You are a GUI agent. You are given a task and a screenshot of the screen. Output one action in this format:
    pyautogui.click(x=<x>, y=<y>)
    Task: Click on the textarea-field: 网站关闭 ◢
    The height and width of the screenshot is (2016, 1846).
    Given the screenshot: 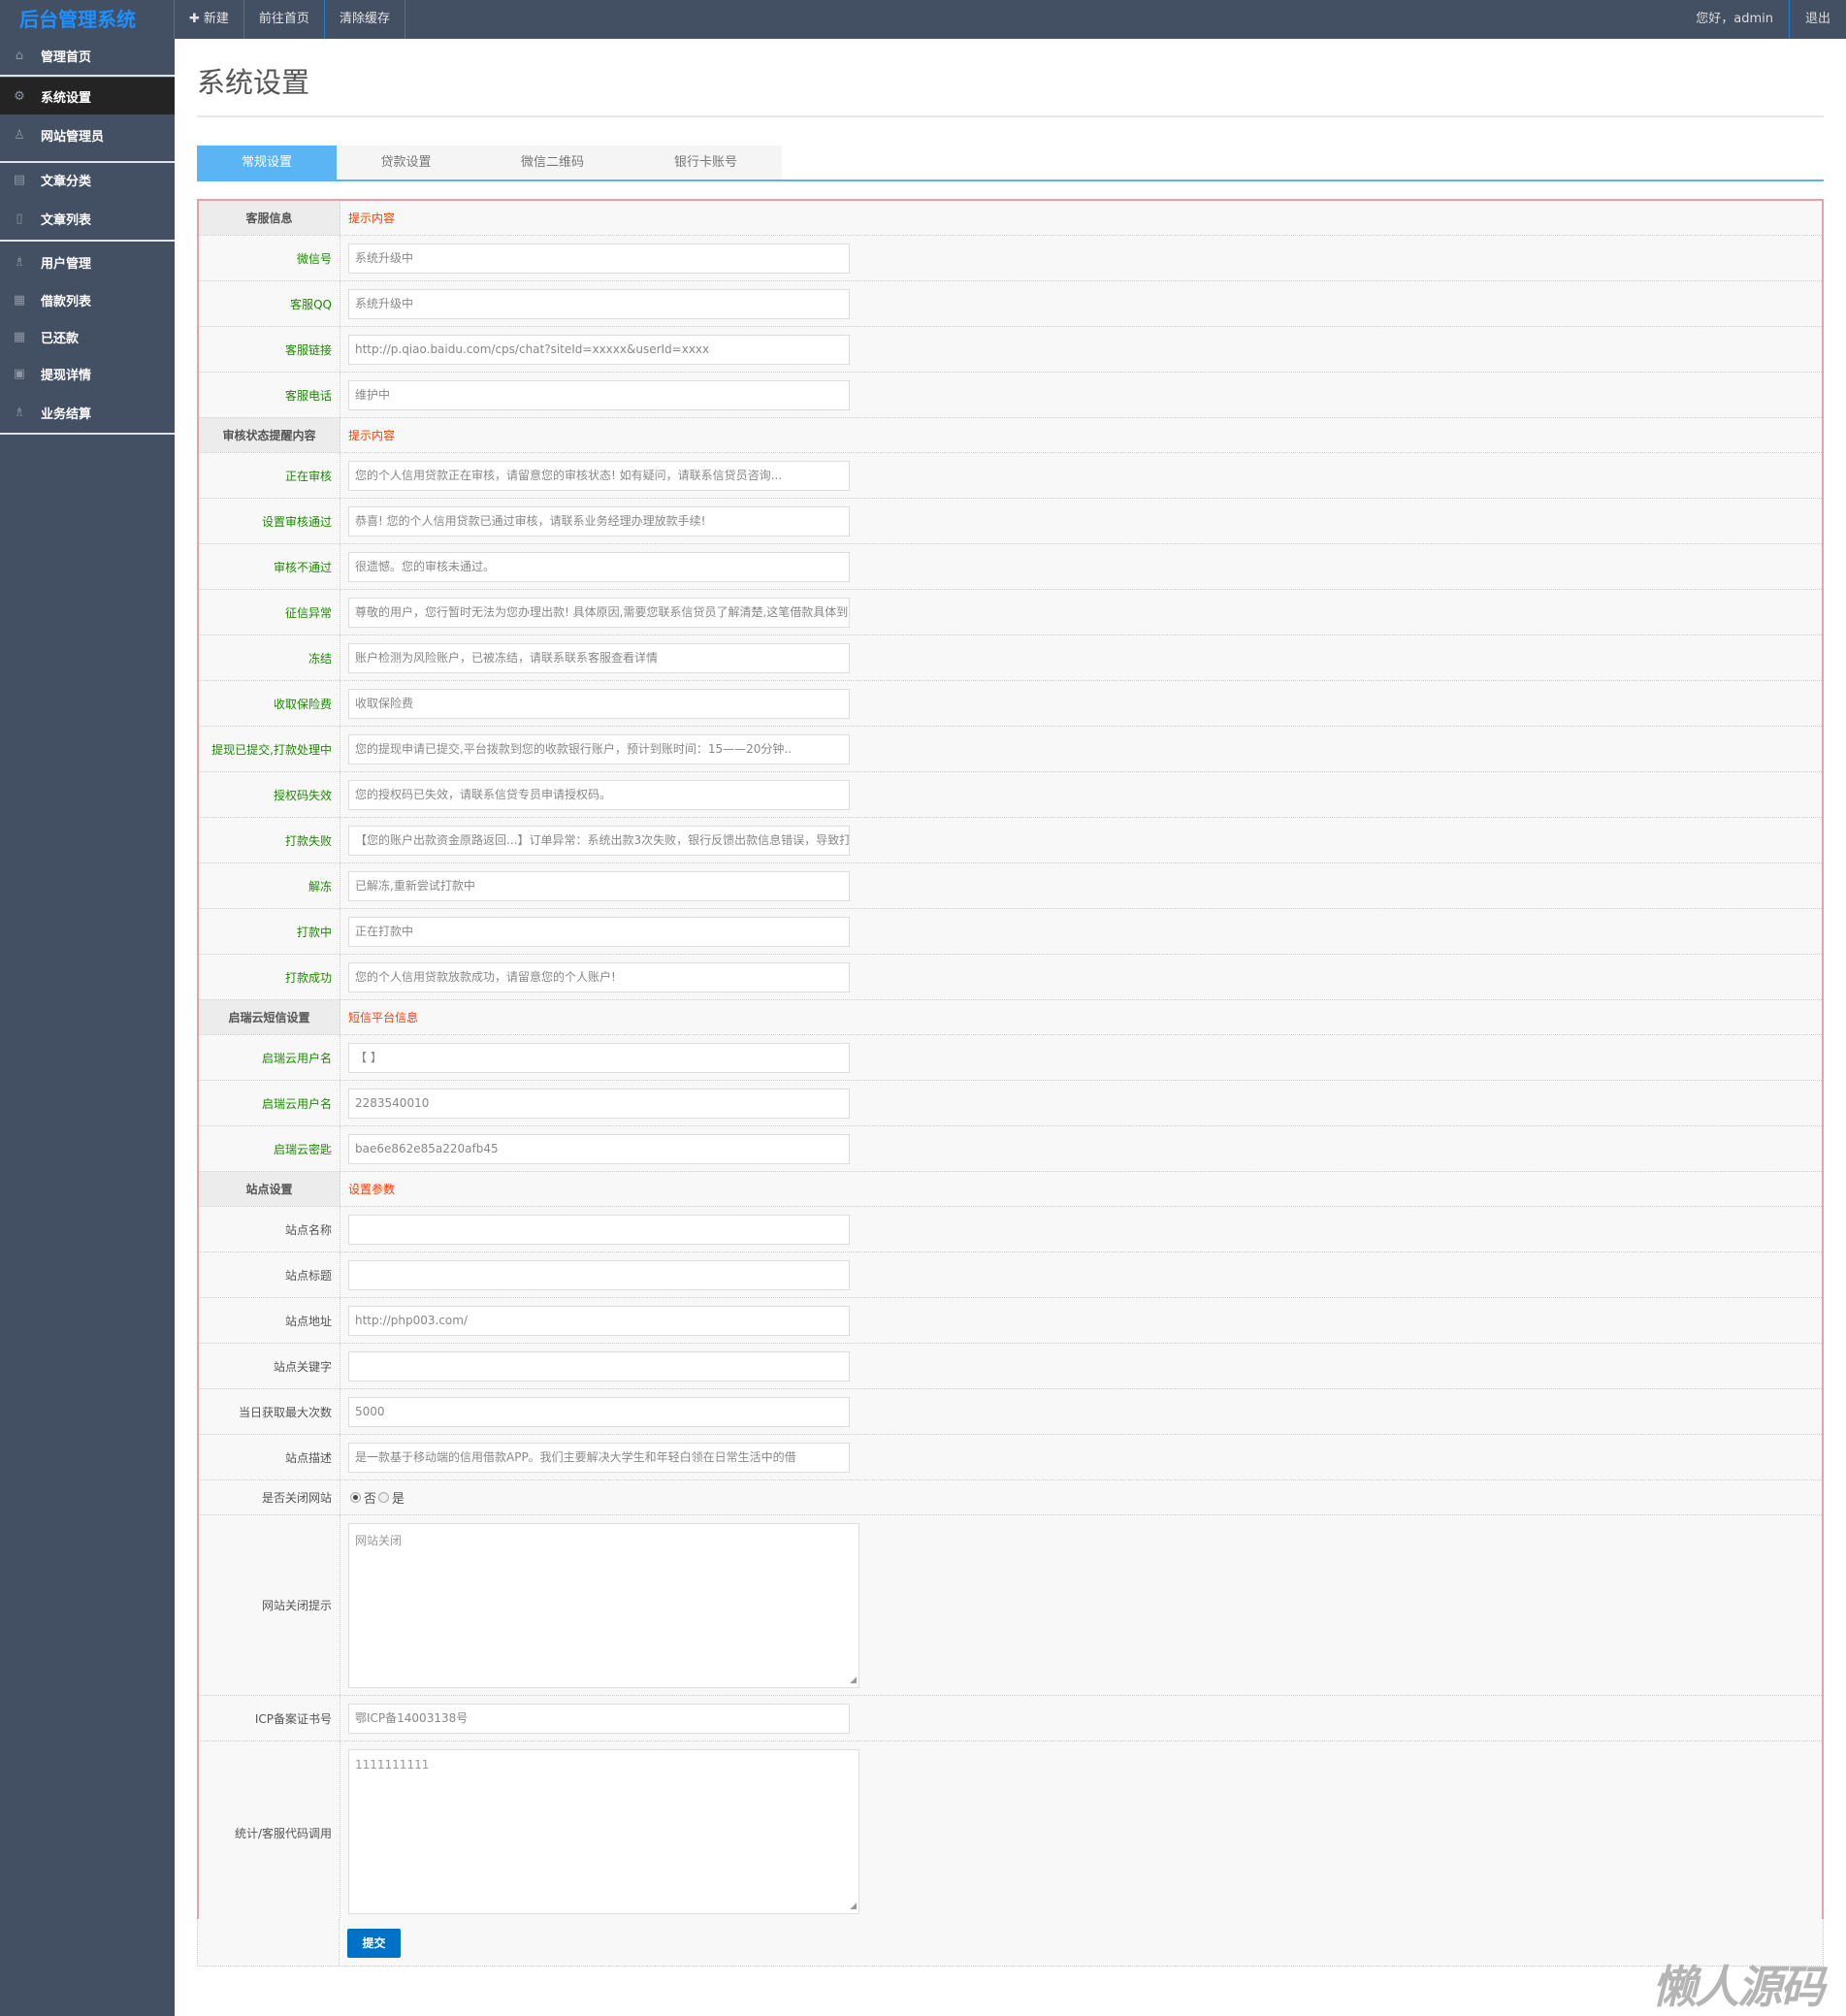 What is the action you would take?
    pyautogui.click(x=603, y=1605)
    